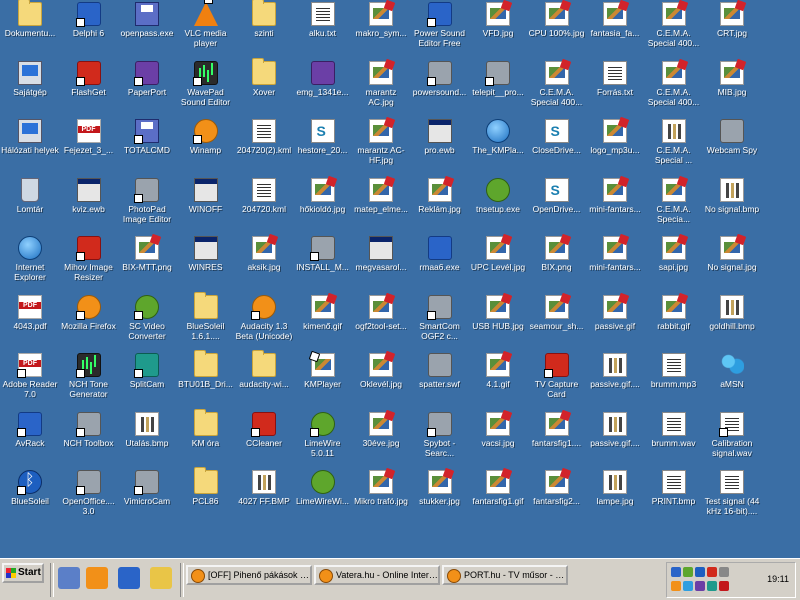 The width and height of the screenshot is (800, 600). Describe the element at coordinates (440, 265) in the screenshot. I see `desktop-icon: rmaa6.exe` at that location.